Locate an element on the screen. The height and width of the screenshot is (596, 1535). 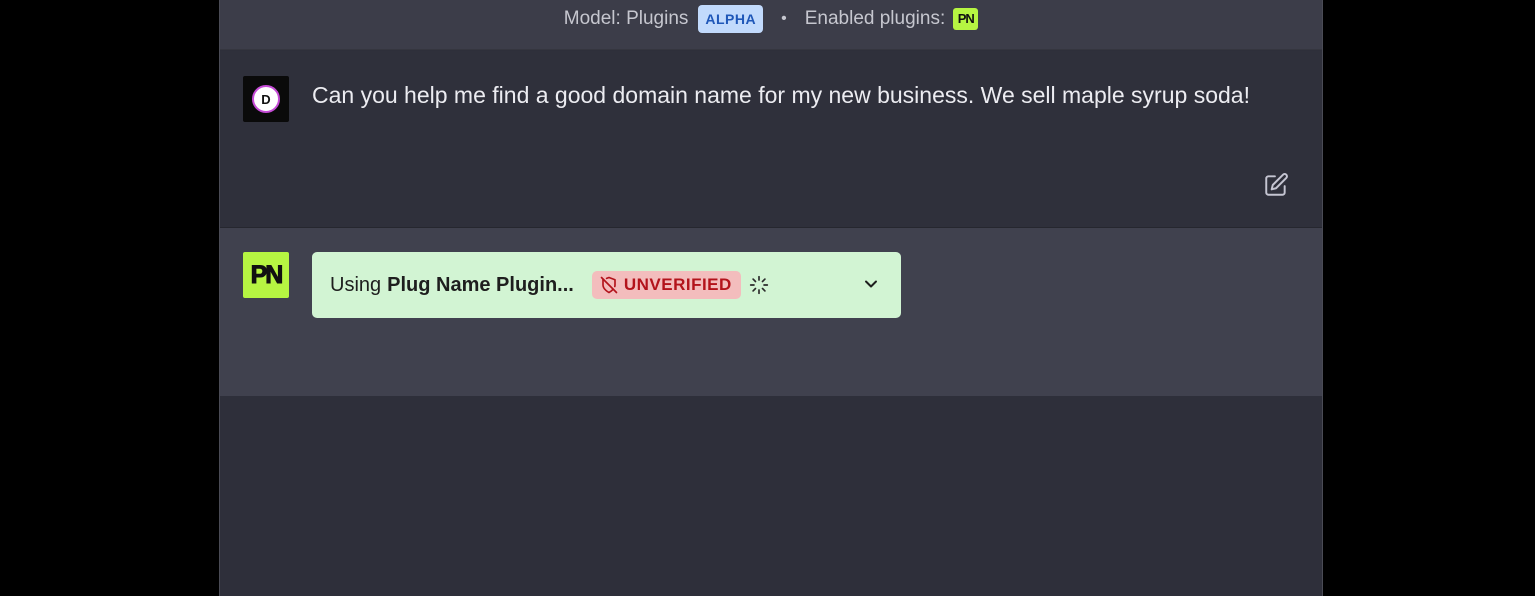
edit-icon is located at coordinates (1276, 185).